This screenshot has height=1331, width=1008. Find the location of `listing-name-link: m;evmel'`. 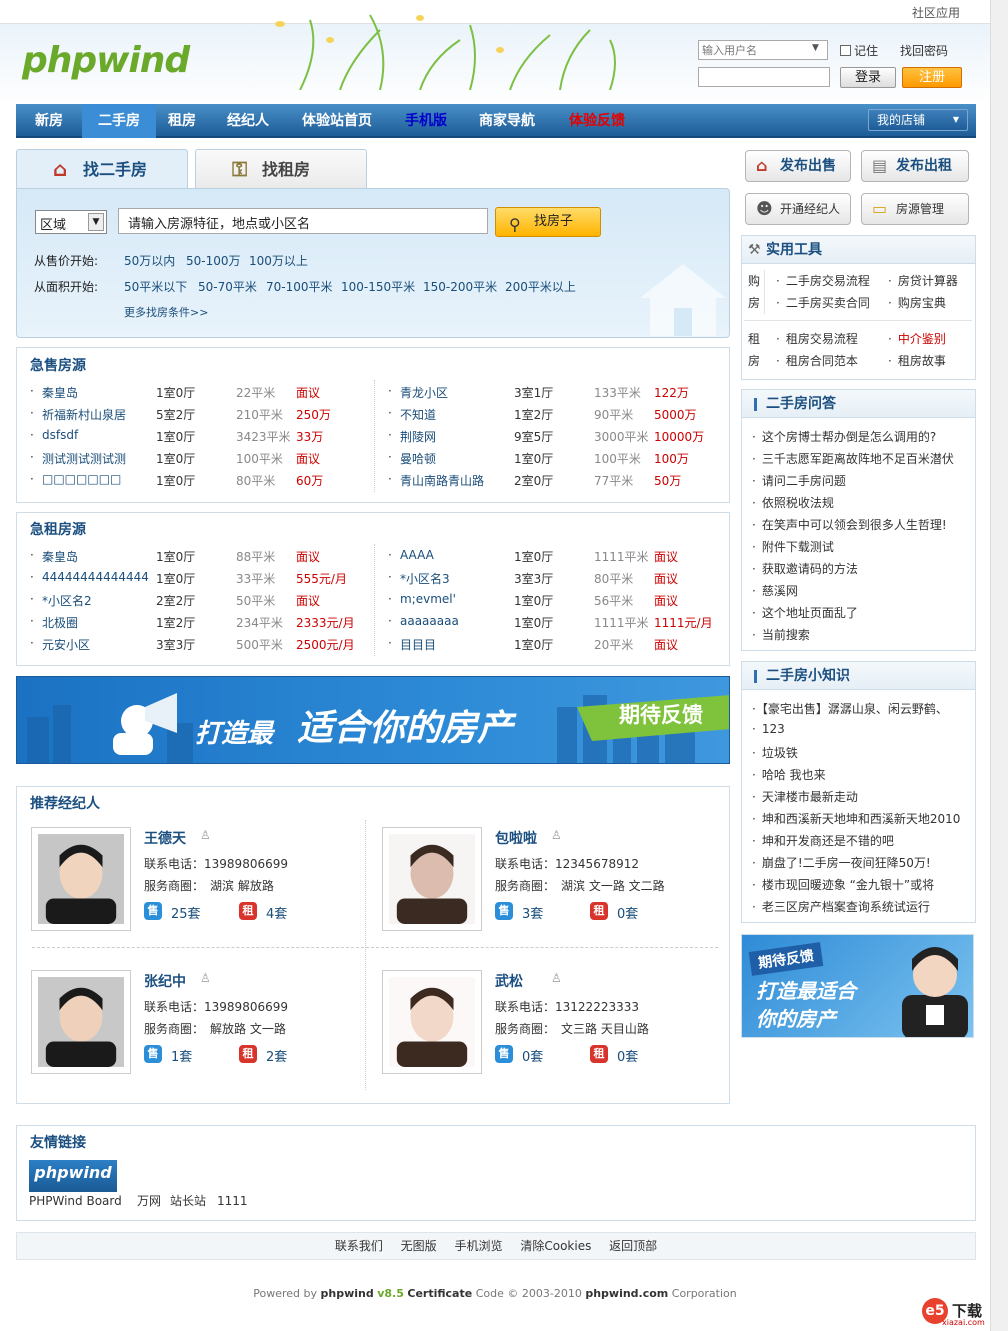

listing-name-link: m;evmel' is located at coordinates (428, 599).